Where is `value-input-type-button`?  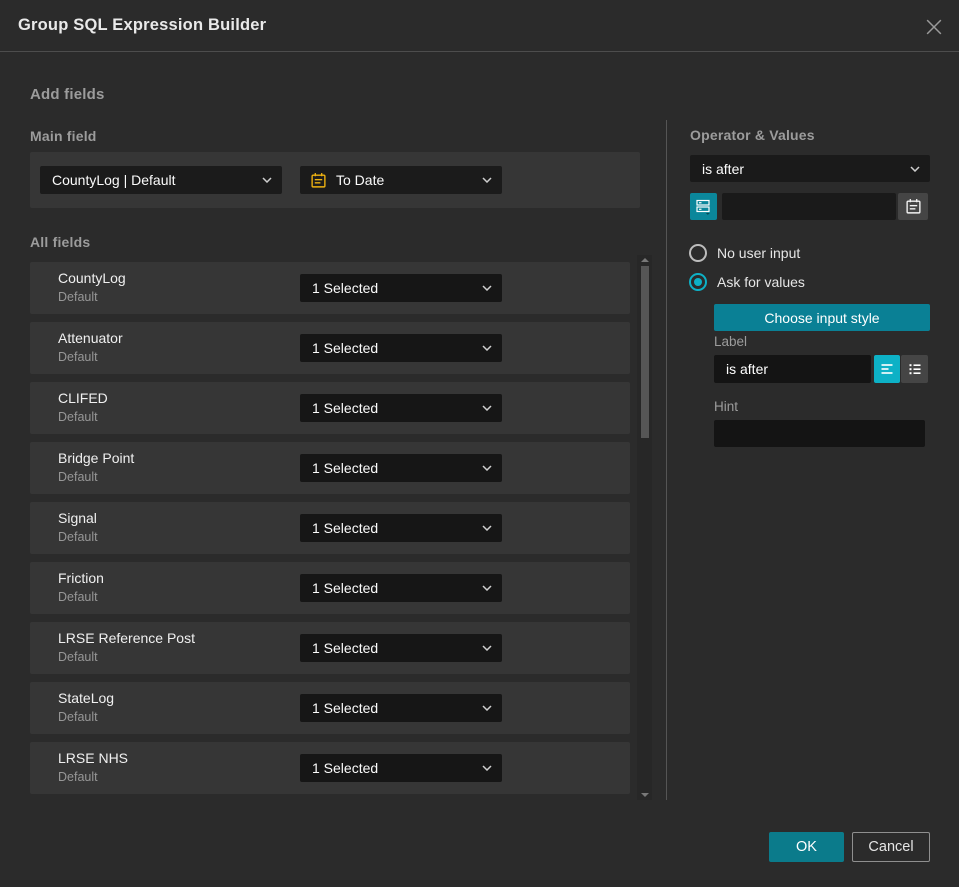
value-input-type-button is located at coordinates (703, 206).